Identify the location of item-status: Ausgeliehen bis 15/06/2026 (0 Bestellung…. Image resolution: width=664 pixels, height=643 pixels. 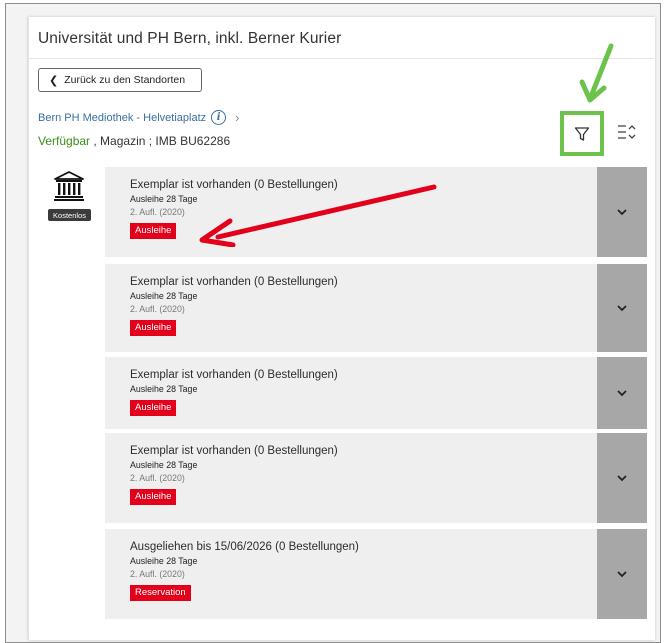
(244, 547).